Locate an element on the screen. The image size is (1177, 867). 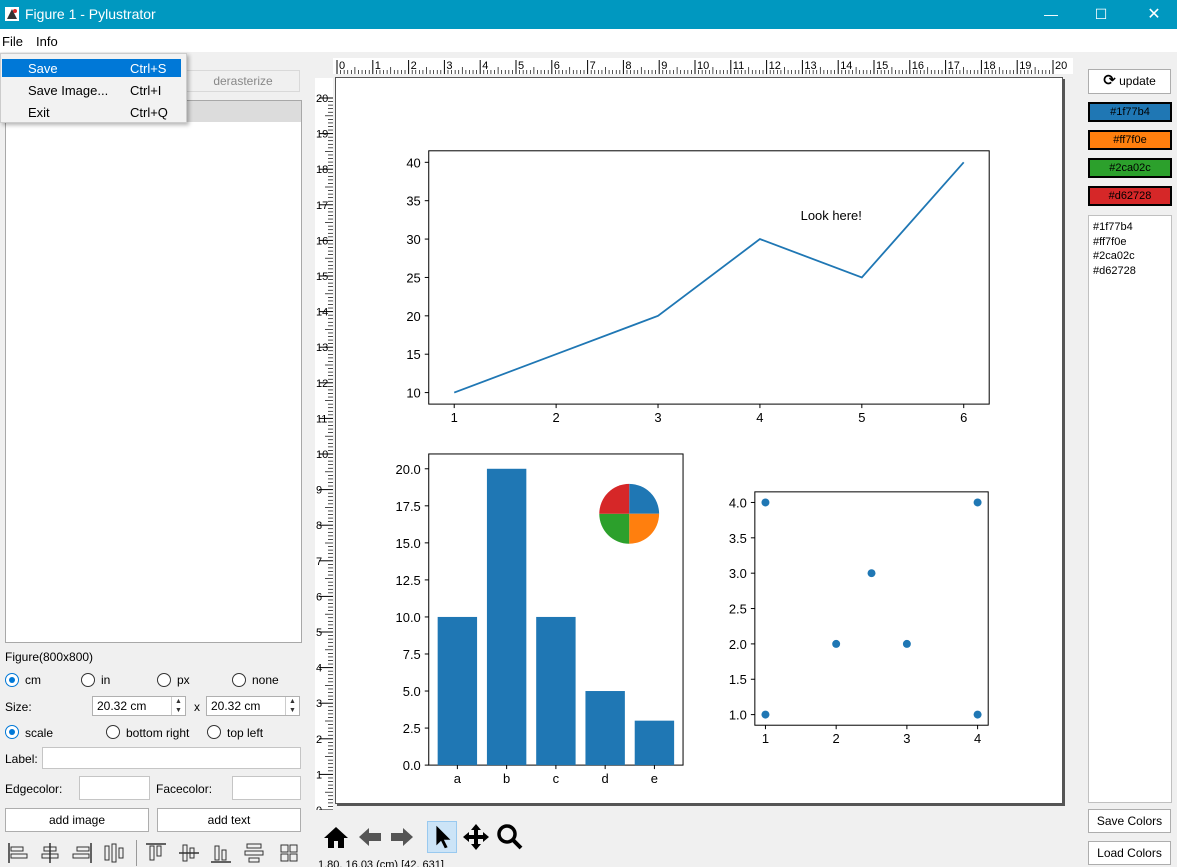
anchor-top-left-radio is located at coordinates (214, 732).